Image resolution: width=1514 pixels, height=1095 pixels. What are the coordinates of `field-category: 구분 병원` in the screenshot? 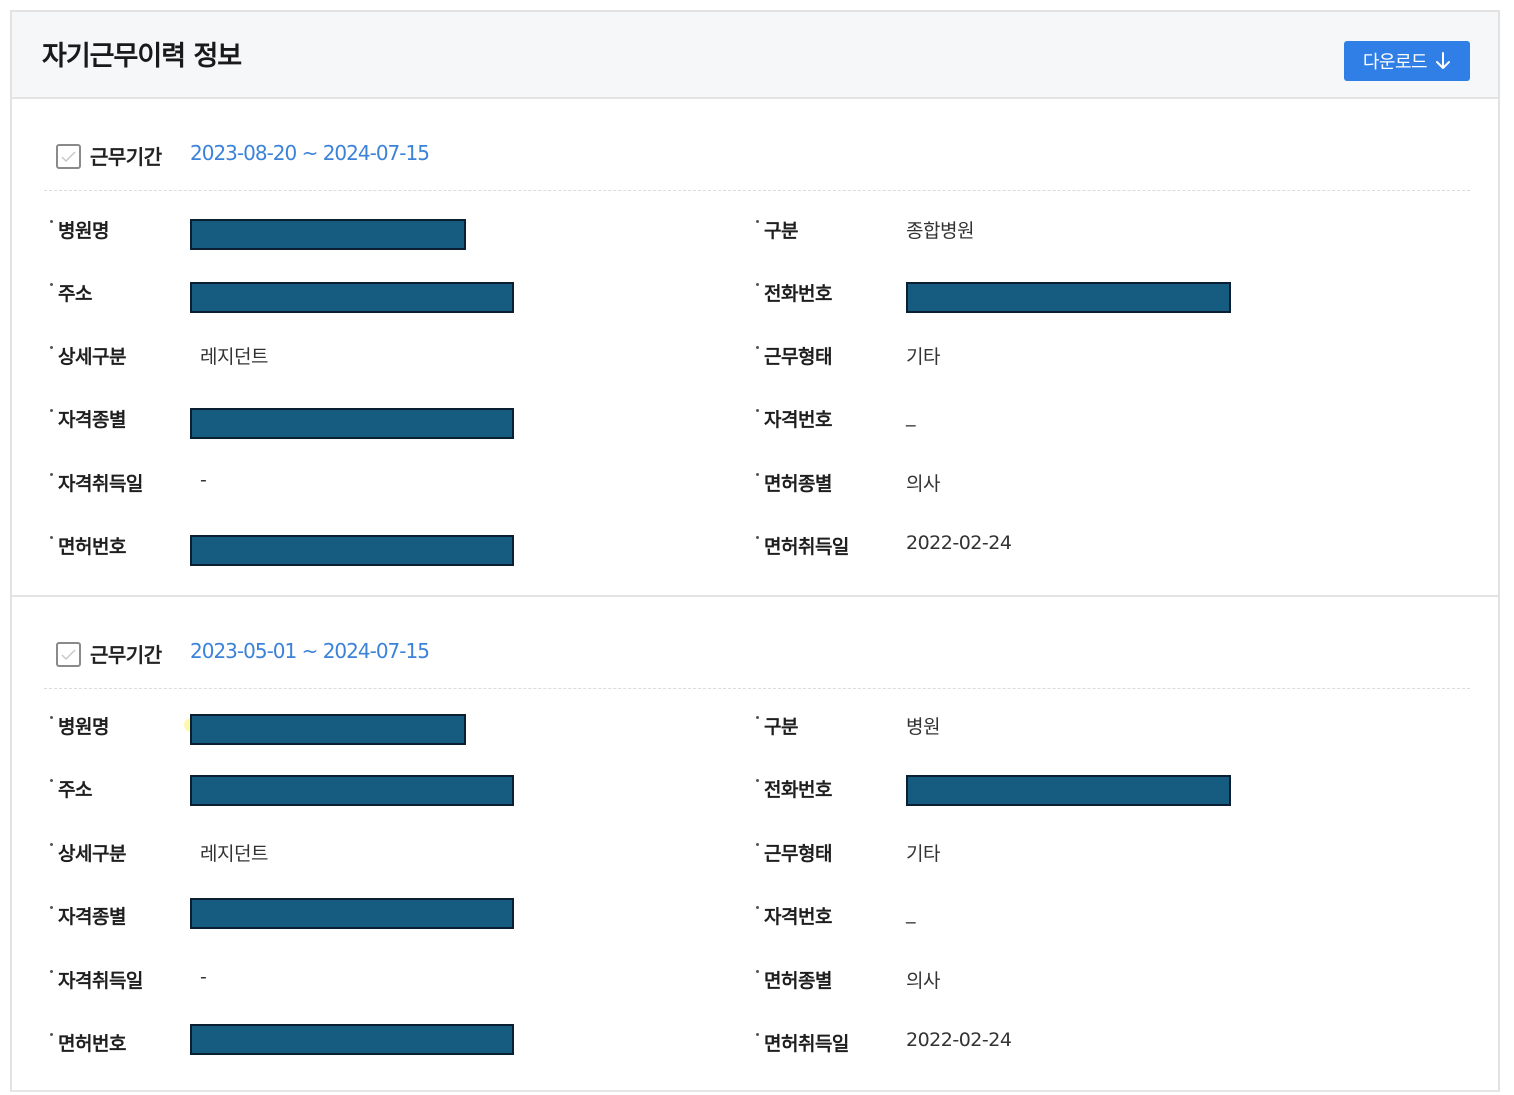 It's located at (1106, 729).